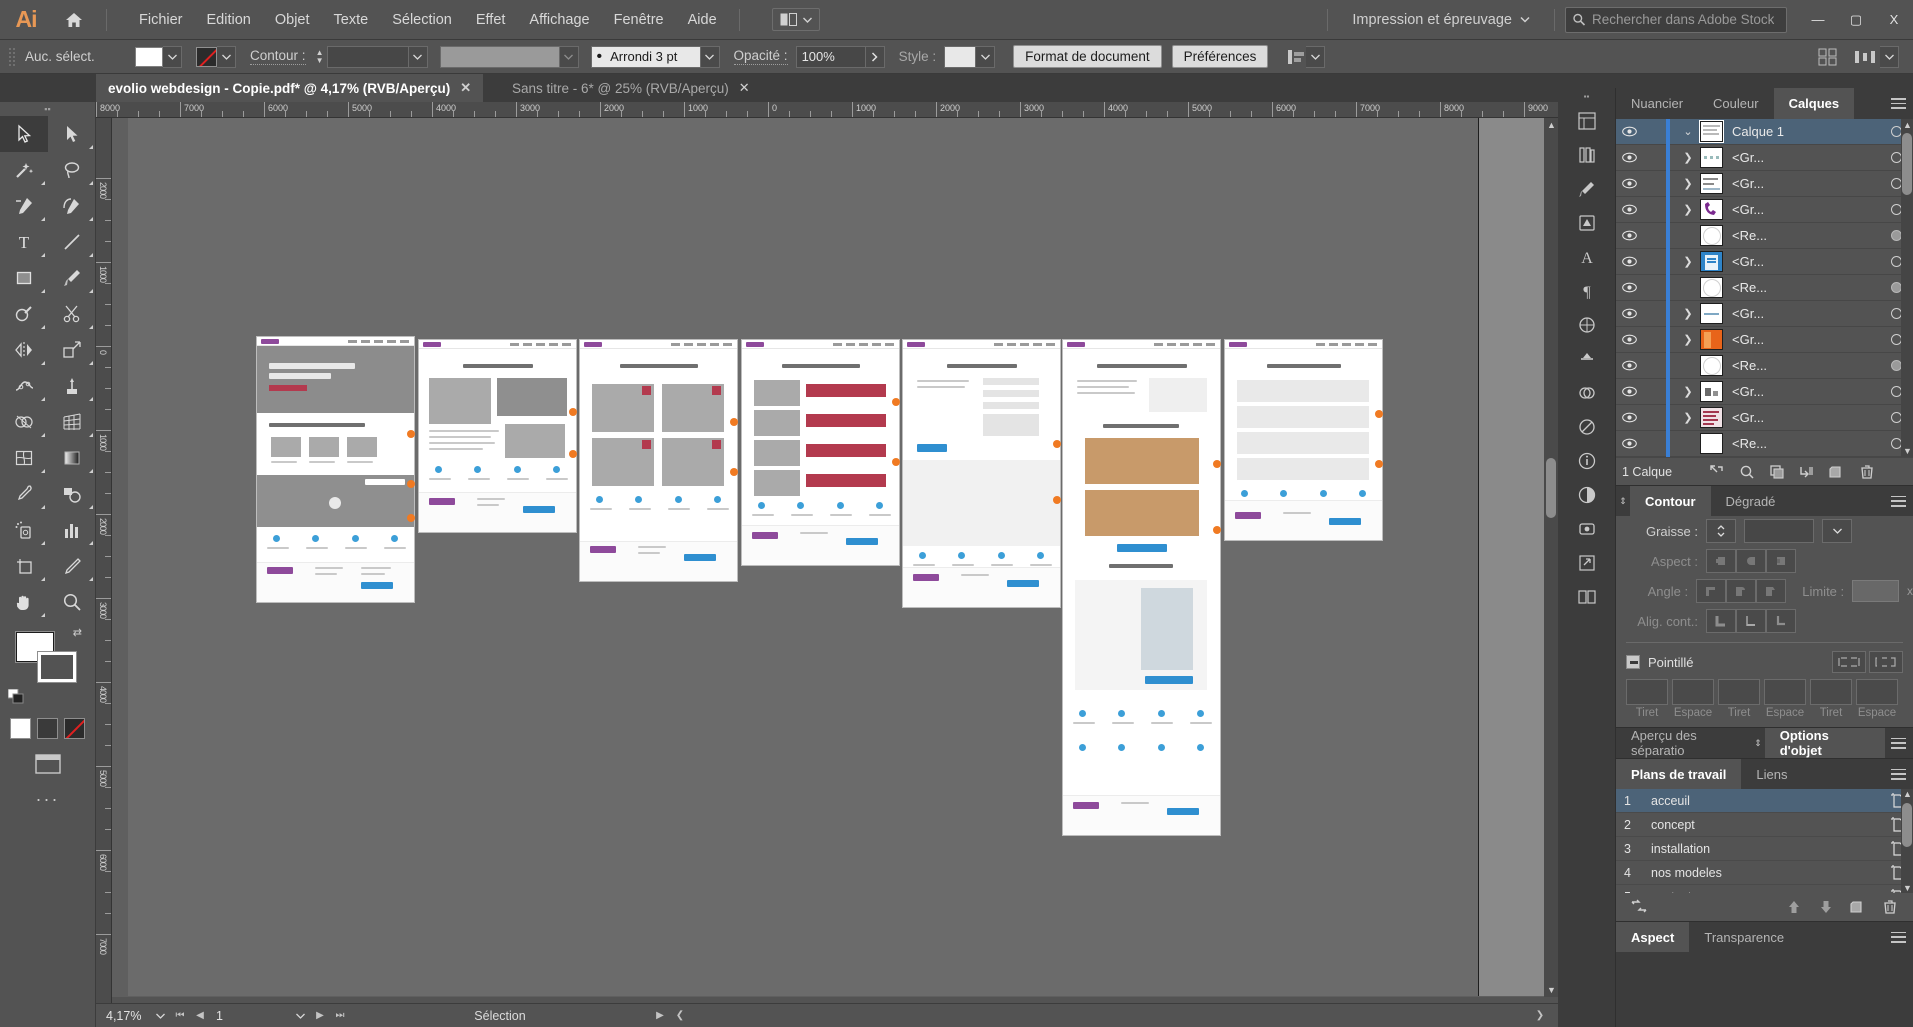 The image size is (1913, 1027). Describe the element at coordinates (72, 386) in the screenshot. I see `free-transform-tool` at that location.